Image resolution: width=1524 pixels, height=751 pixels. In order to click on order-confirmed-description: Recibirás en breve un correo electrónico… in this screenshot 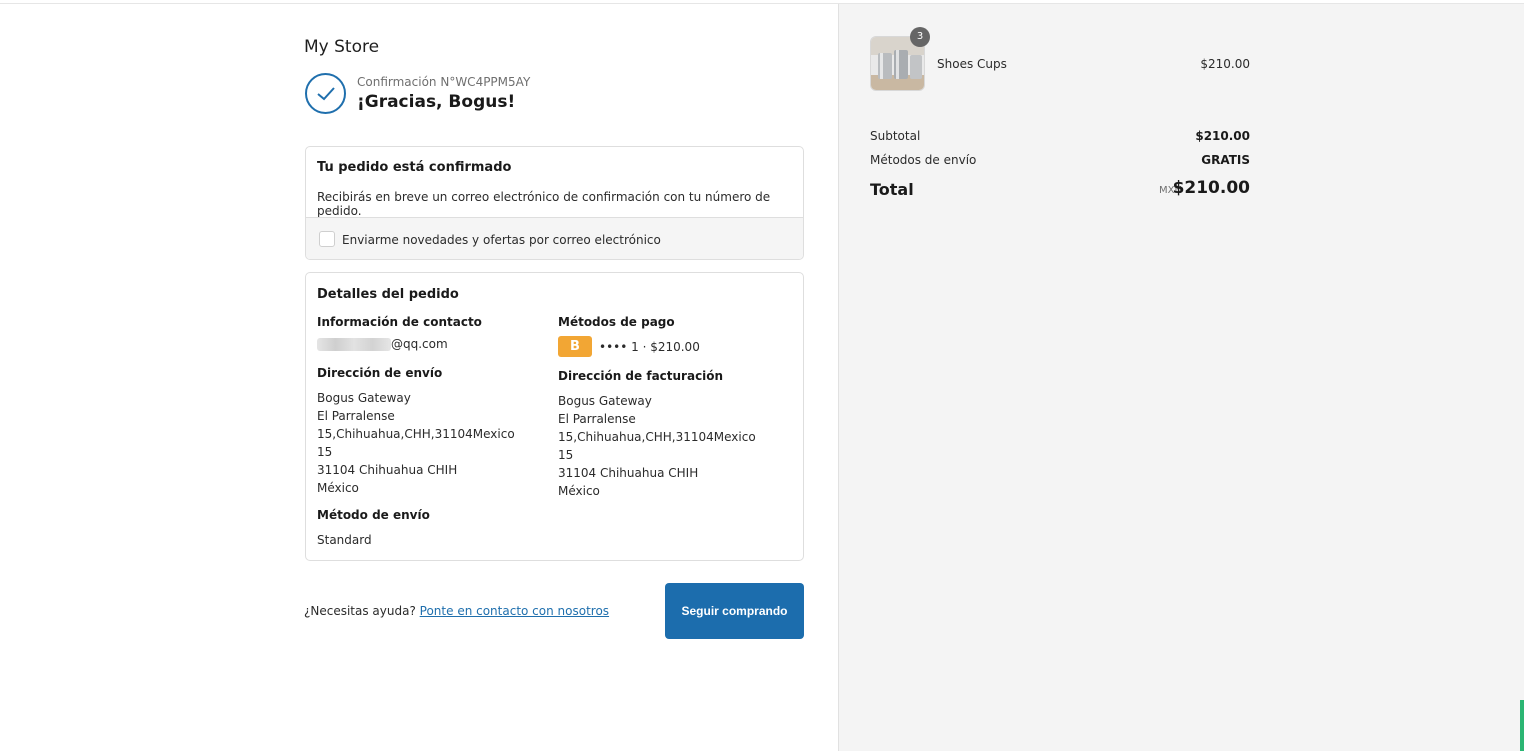, I will do `click(544, 204)`.